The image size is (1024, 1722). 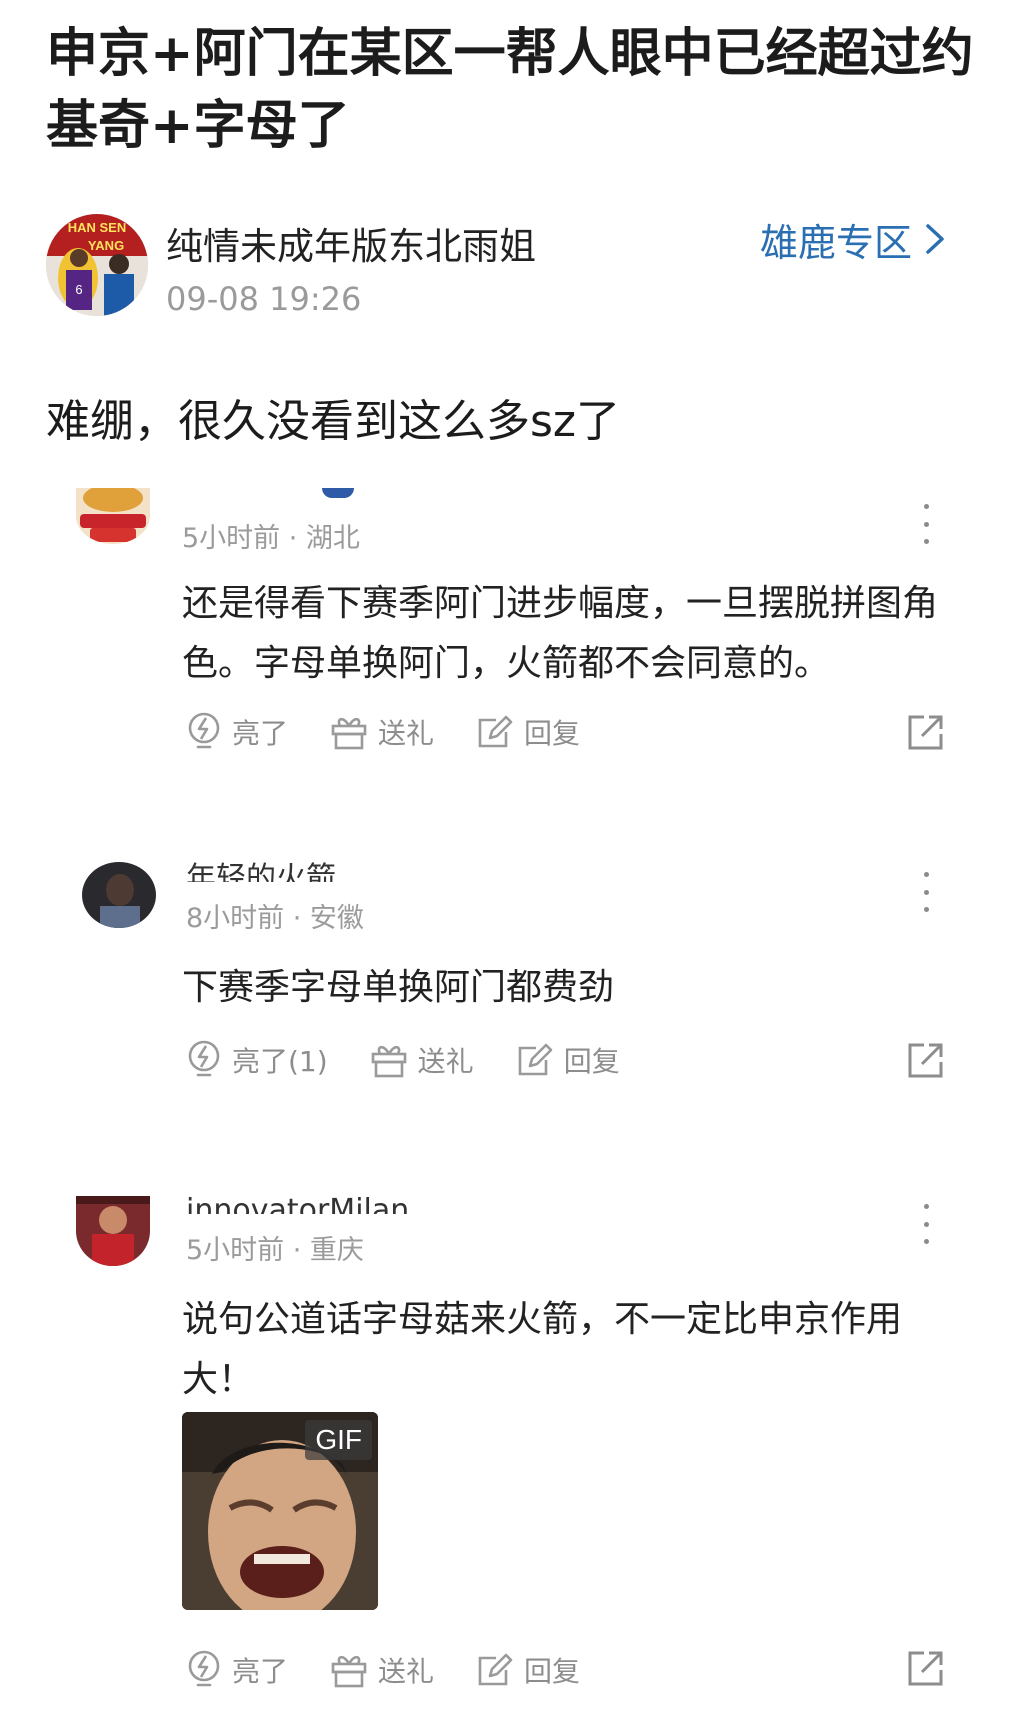 I want to click on comment-actions: 亮了(1) 送礼 回复, so click(x=424, y=1060).